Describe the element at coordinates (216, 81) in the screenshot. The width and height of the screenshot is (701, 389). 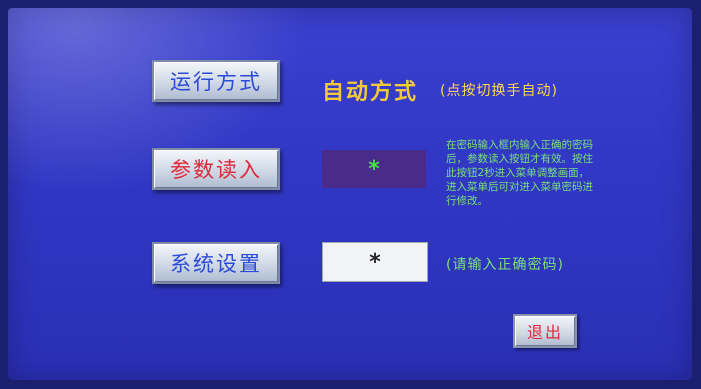
I see `run-mode-button: 运行方式` at that location.